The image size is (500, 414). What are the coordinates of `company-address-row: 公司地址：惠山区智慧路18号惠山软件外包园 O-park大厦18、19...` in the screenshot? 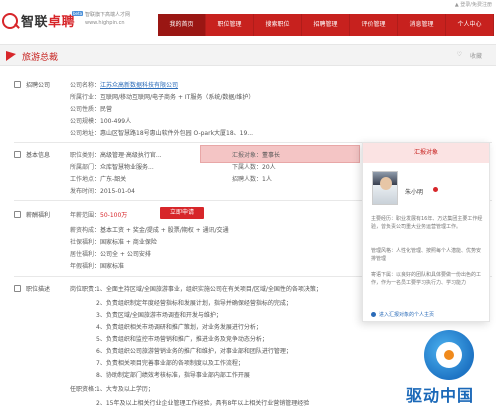 It's located at (162, 133).